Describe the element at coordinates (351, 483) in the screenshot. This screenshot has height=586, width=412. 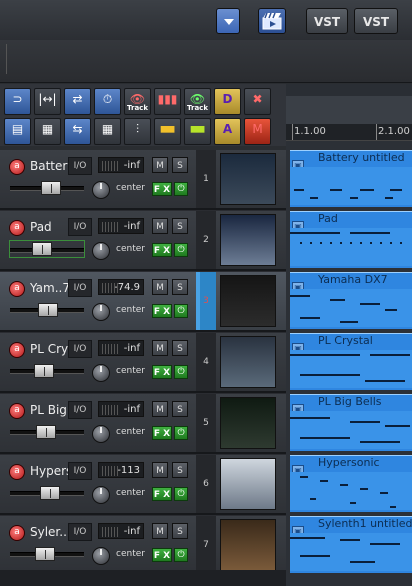
I see `midi-clip: ▣MHypersonic` at that location.